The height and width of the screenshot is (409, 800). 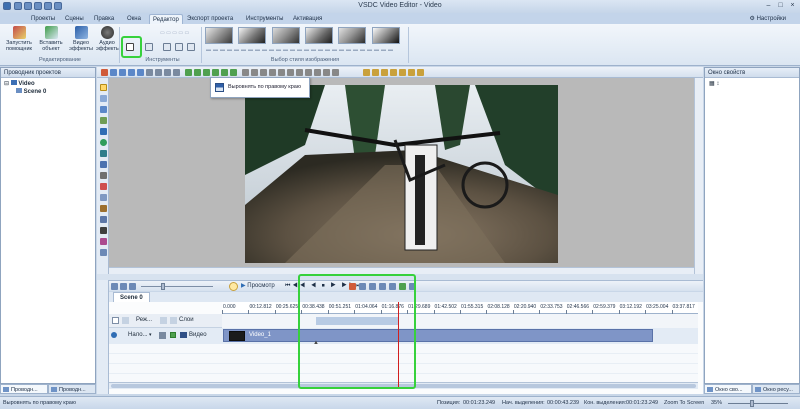 What do you see at coordinates (233, 72) in the screenshot?
I see `align-bottom-icon` at bounding box center [233, 72].